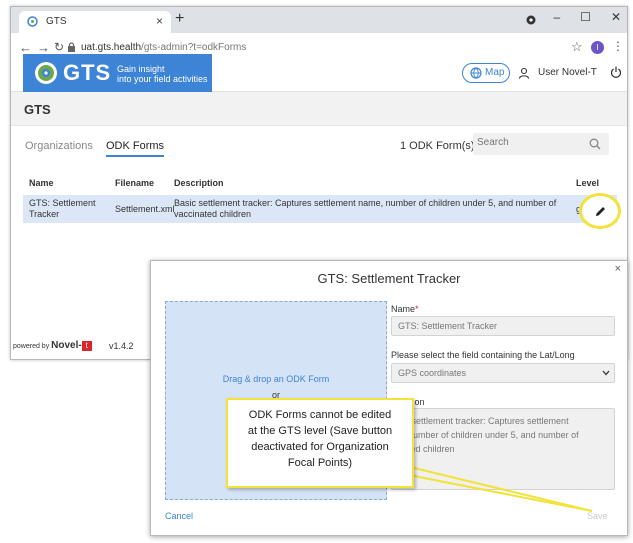  I want to click on callout-line-4: Focal Points), so click(320, 463).